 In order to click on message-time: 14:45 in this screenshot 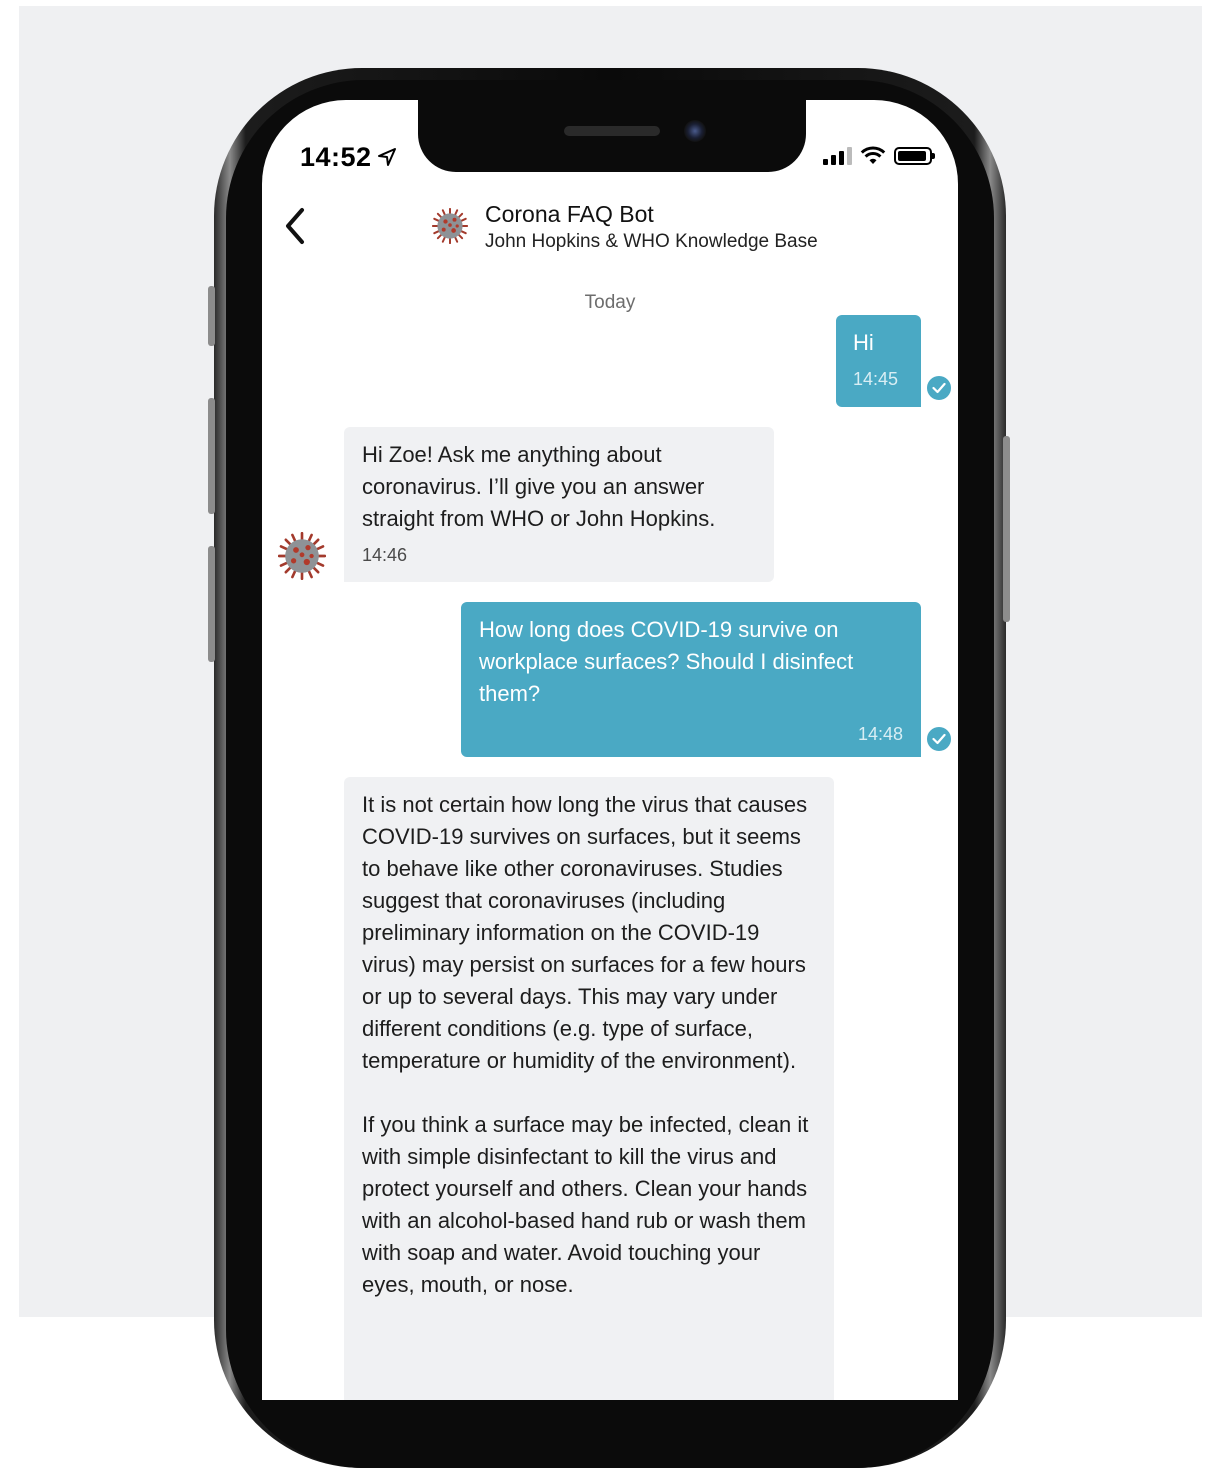, I will do `click(876, 379)`.